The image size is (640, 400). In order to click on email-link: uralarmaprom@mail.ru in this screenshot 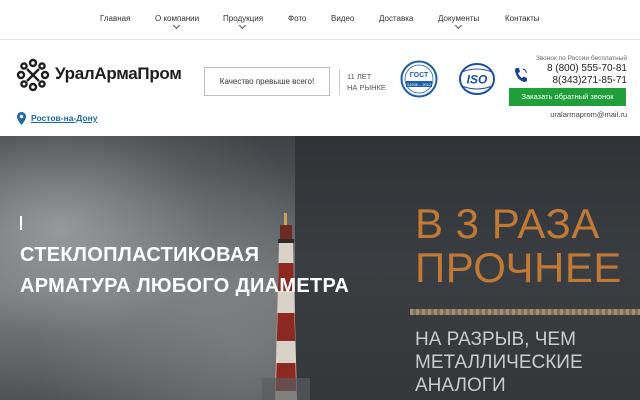, I will do `click(588, 114)`.